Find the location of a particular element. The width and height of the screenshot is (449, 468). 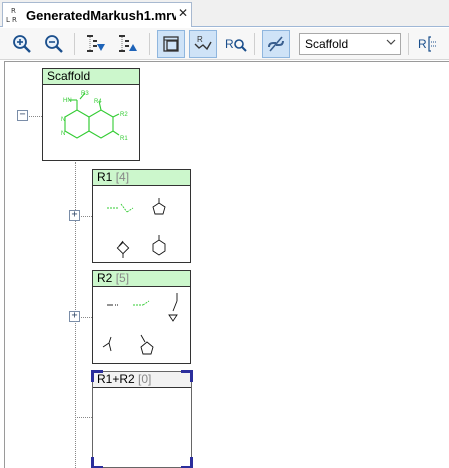

zoom-in-button is located at coordinates (22, 44).